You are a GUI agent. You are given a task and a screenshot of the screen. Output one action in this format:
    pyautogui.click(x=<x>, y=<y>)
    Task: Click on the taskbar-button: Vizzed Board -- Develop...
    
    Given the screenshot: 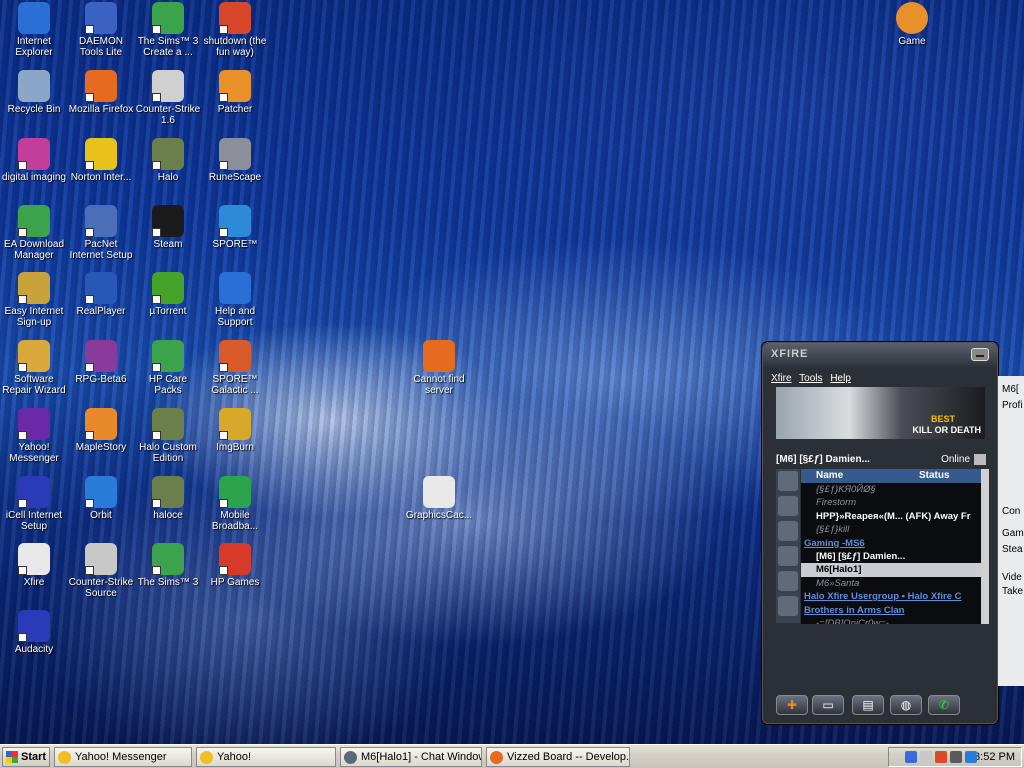 What is the action you would take?
    pyautogui.click(x=558, y=757)
    